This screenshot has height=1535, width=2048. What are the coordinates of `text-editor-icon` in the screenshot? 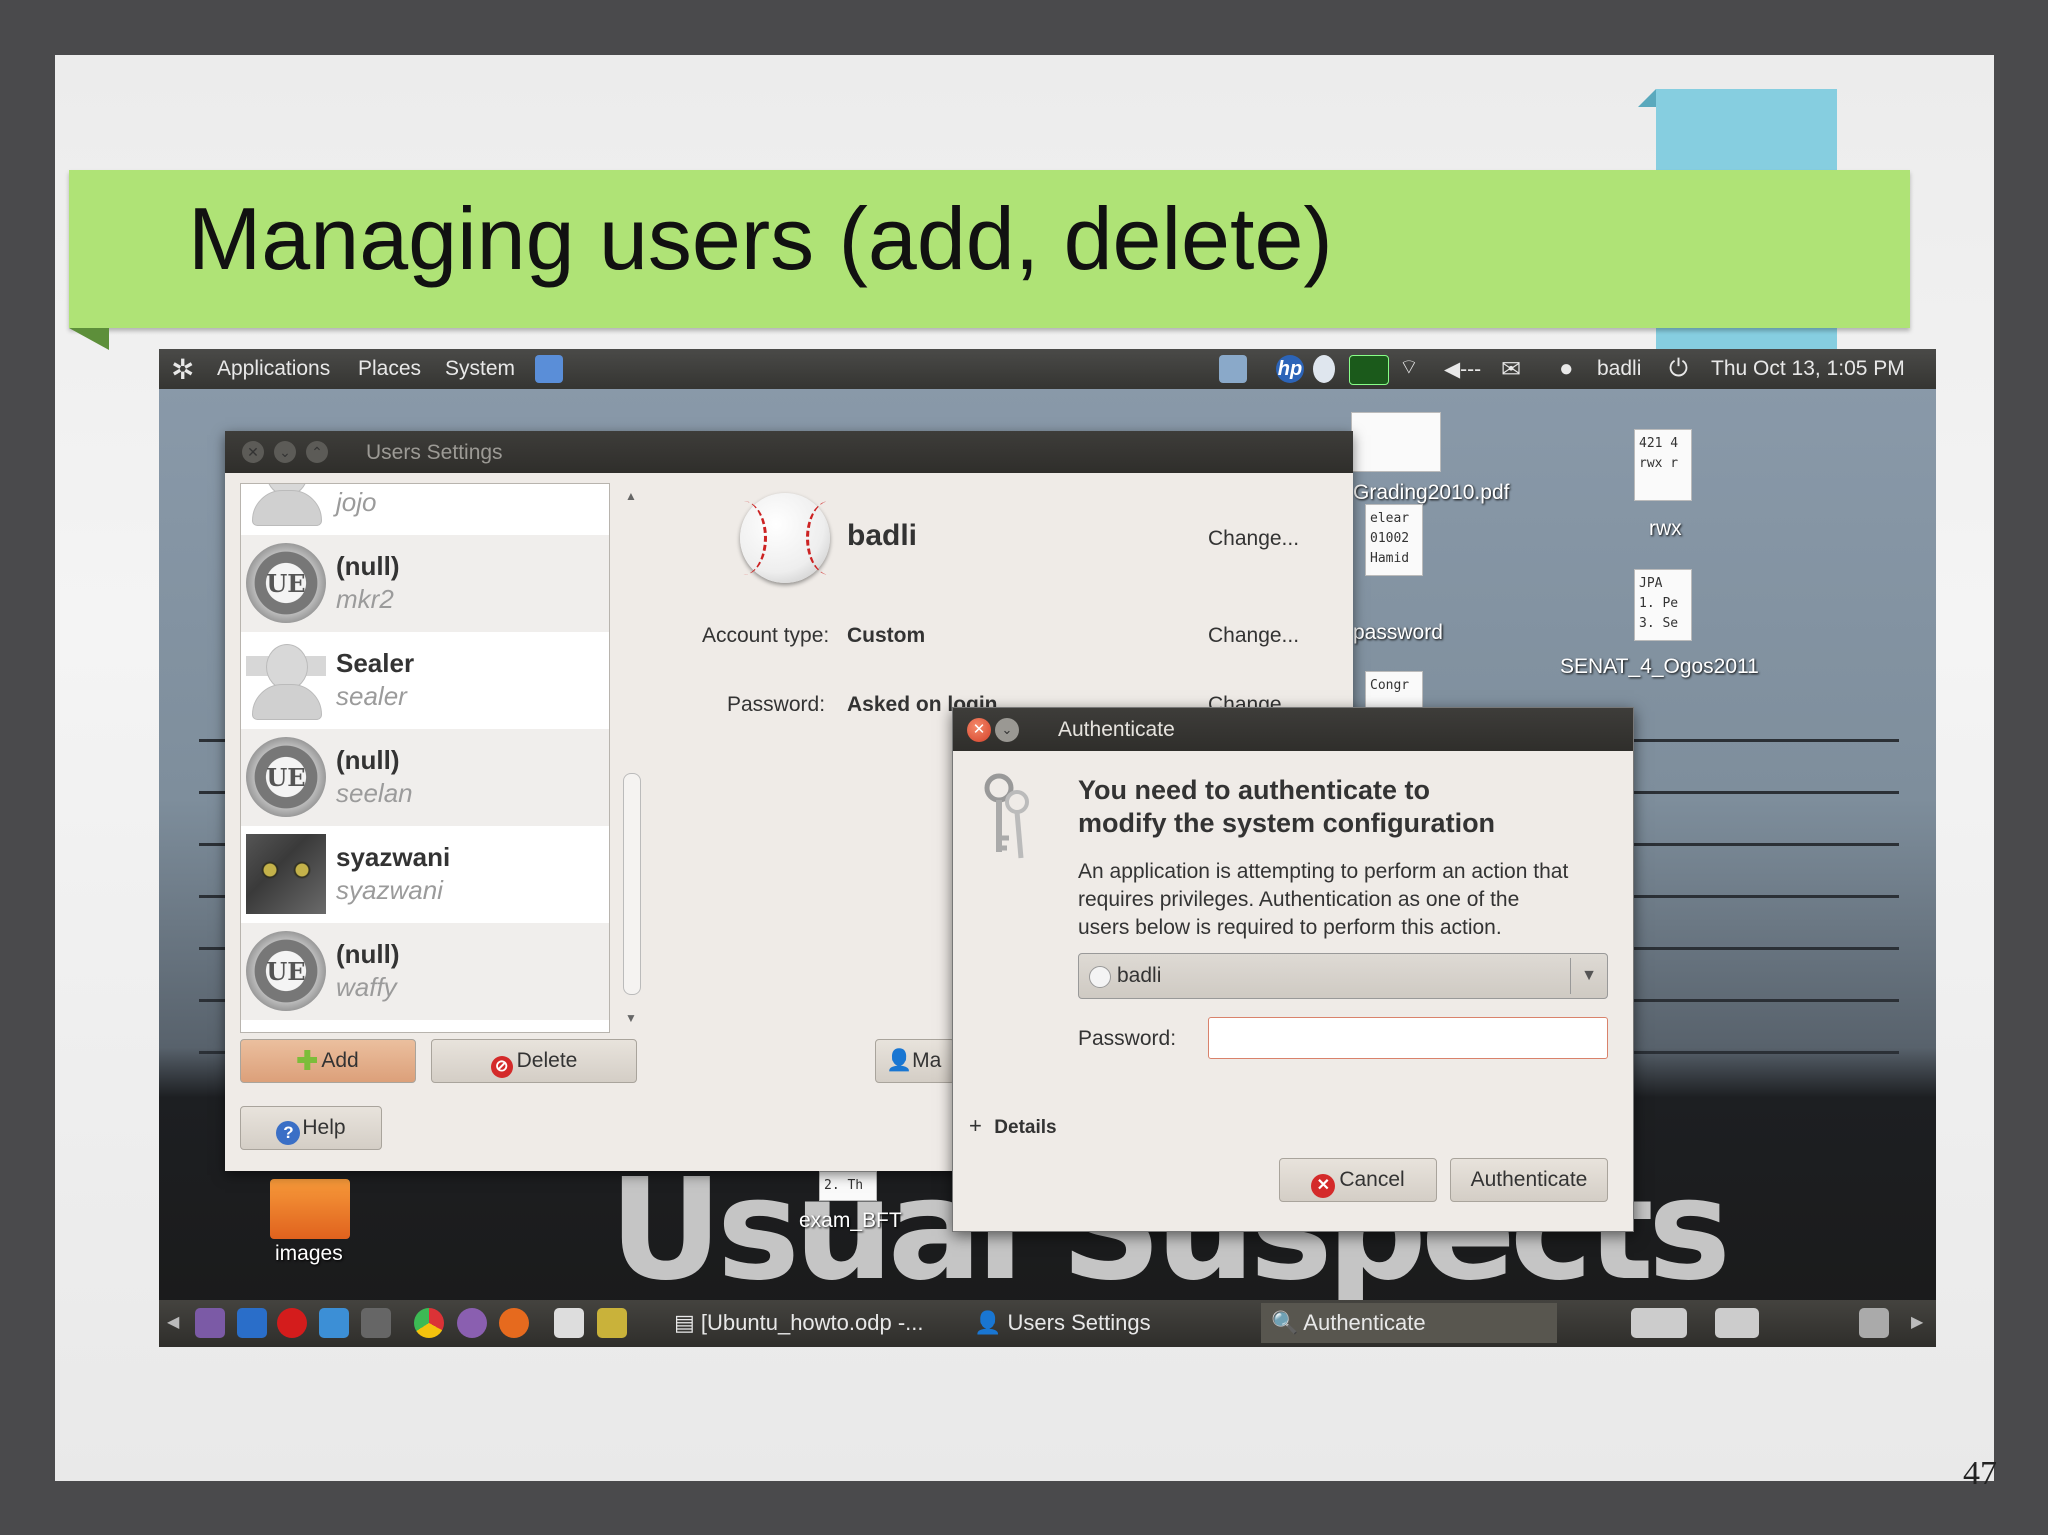 It's located at (569, 1323).